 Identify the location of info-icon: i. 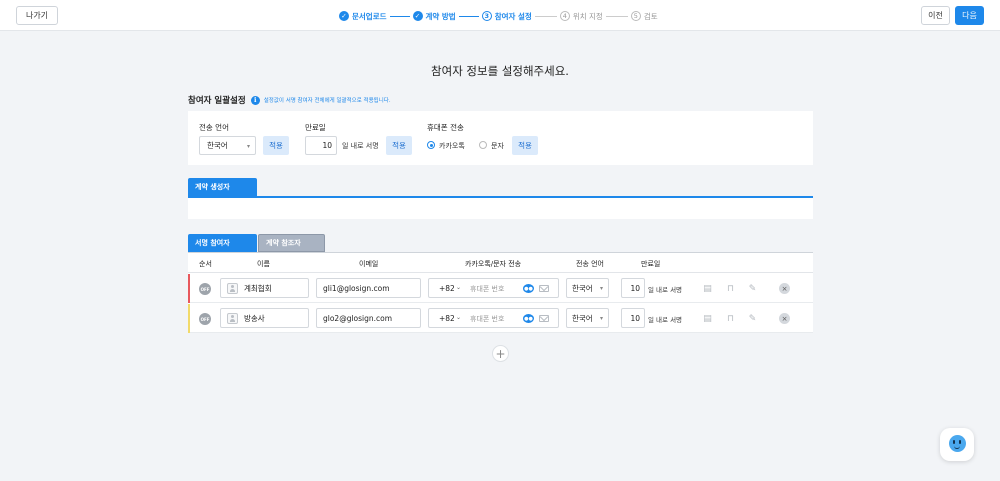
(255, 100).